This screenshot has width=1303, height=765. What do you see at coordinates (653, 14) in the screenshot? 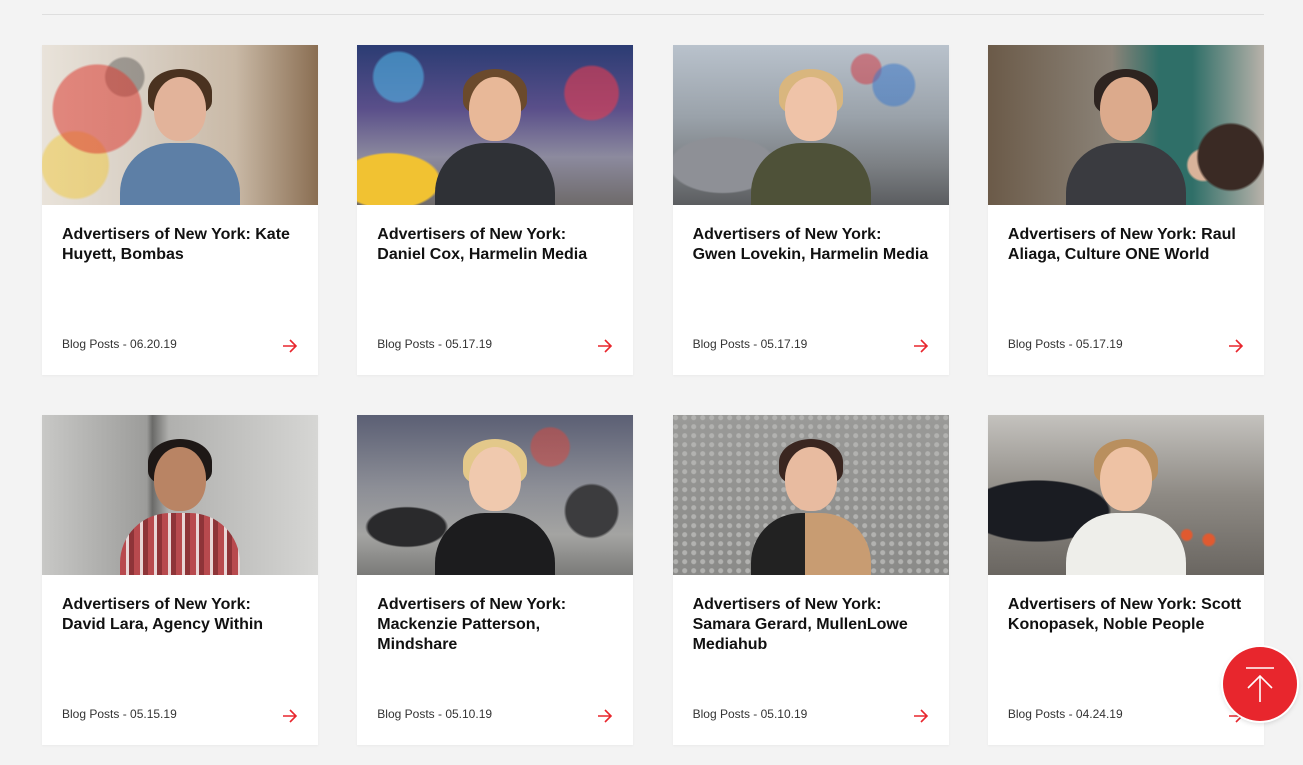
I see `section-divider` at bounding box center [653, 14].